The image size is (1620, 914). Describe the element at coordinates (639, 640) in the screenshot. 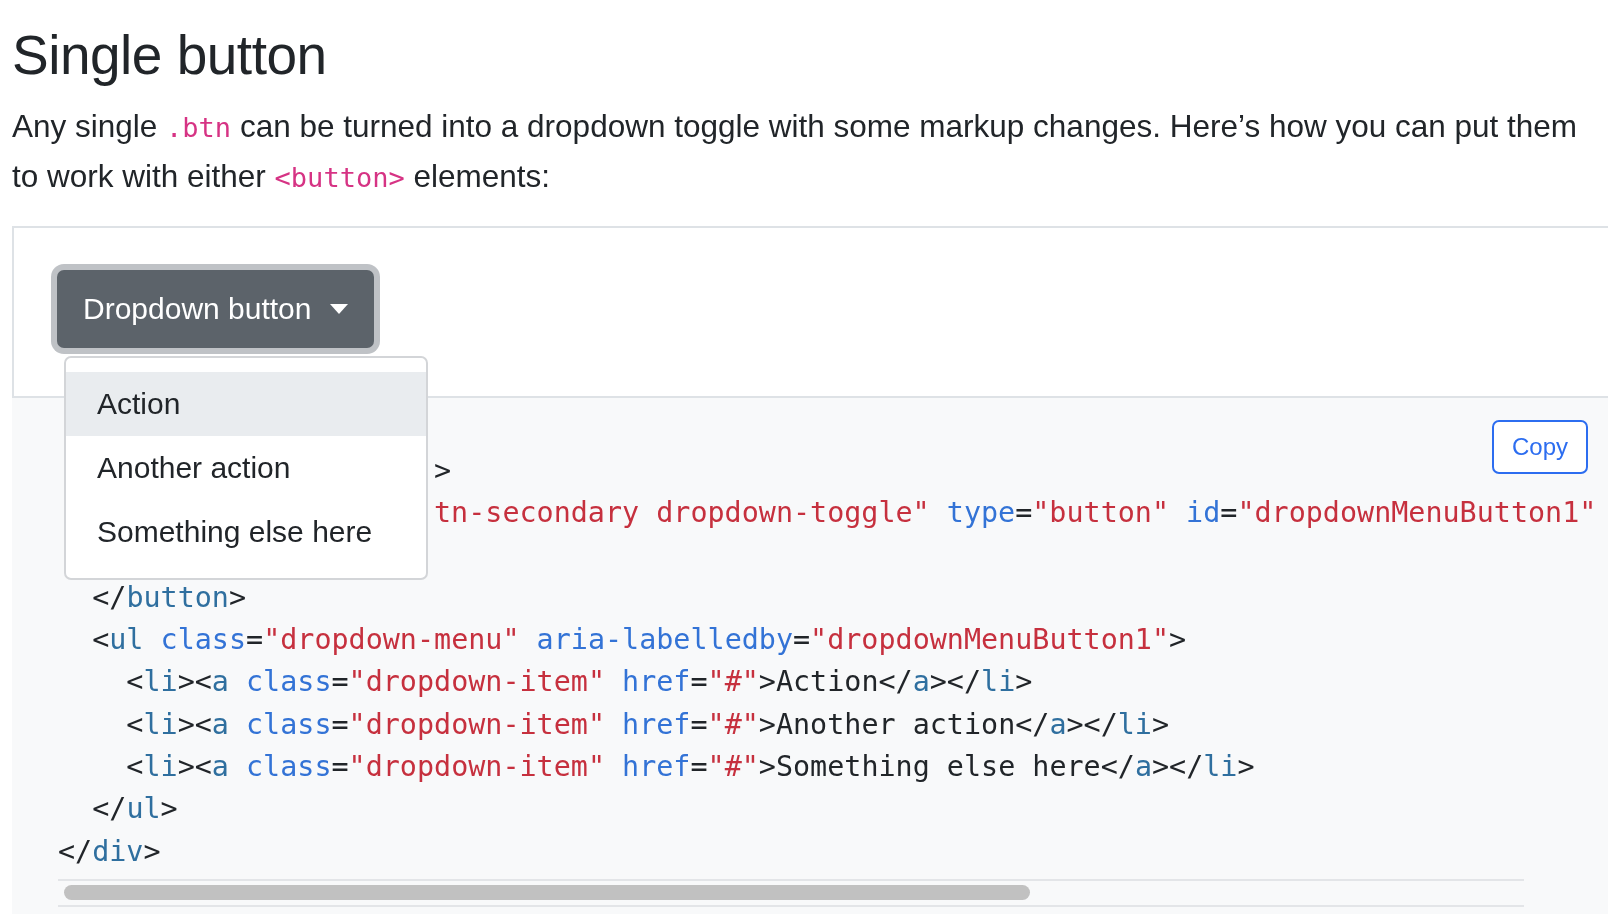

I see `code-line: <ul class="dropdown-menu" aria-labelledby="dropdownMenuButton1">` at that location.